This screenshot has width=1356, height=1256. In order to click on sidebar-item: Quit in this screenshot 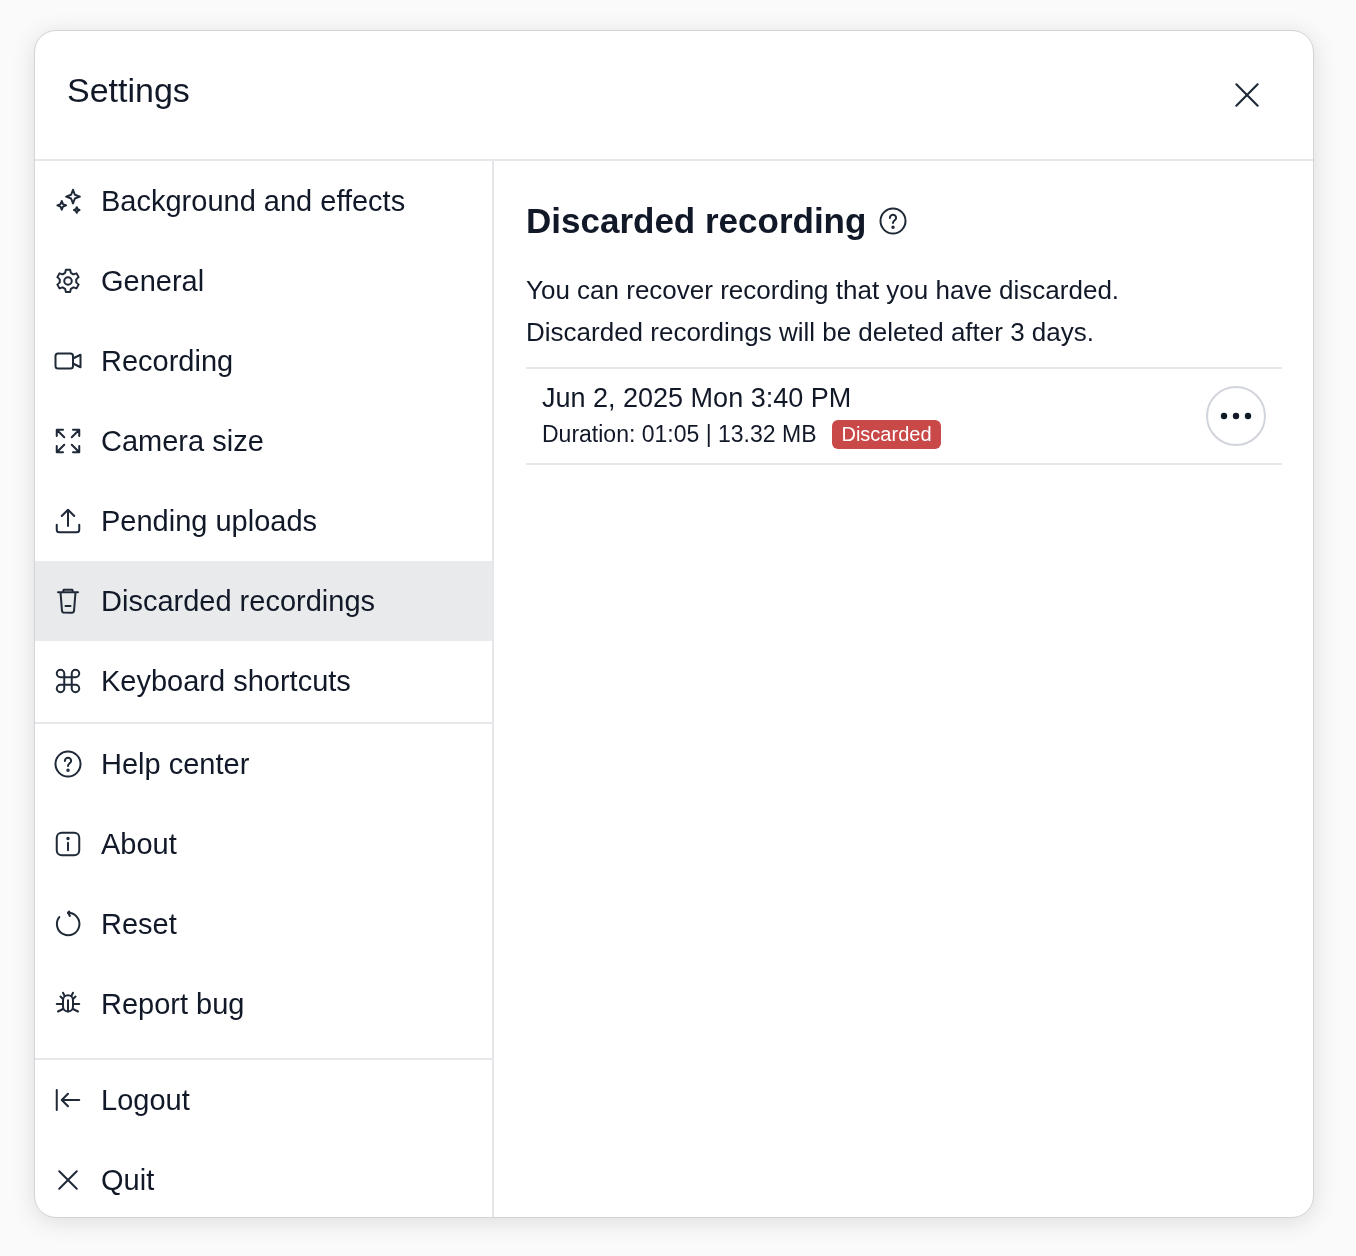, I will do `click(263, 1178)`.